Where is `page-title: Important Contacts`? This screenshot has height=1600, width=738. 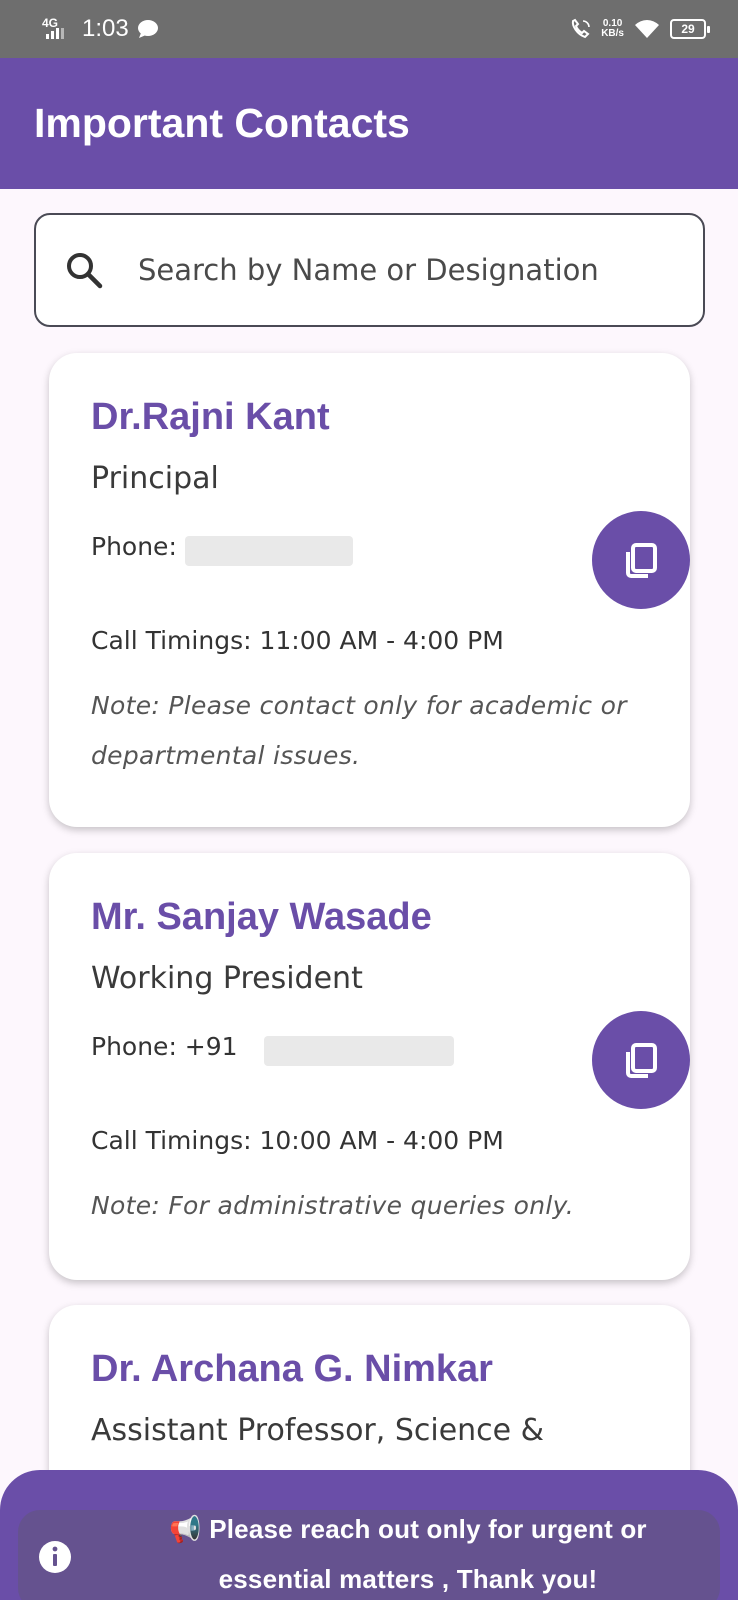
page-title: Important Contacts is located at coordinates (222, 123).